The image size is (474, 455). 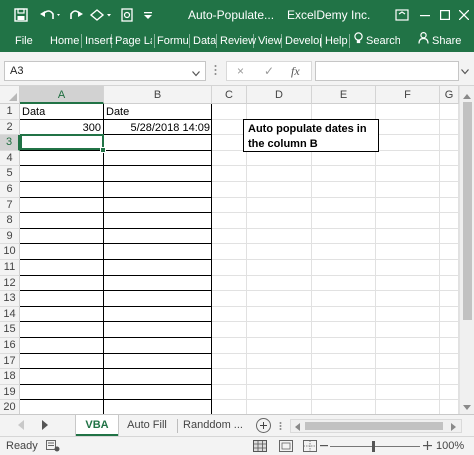 I want to click on previous-sheet-icon, so click(x=21, y=426).